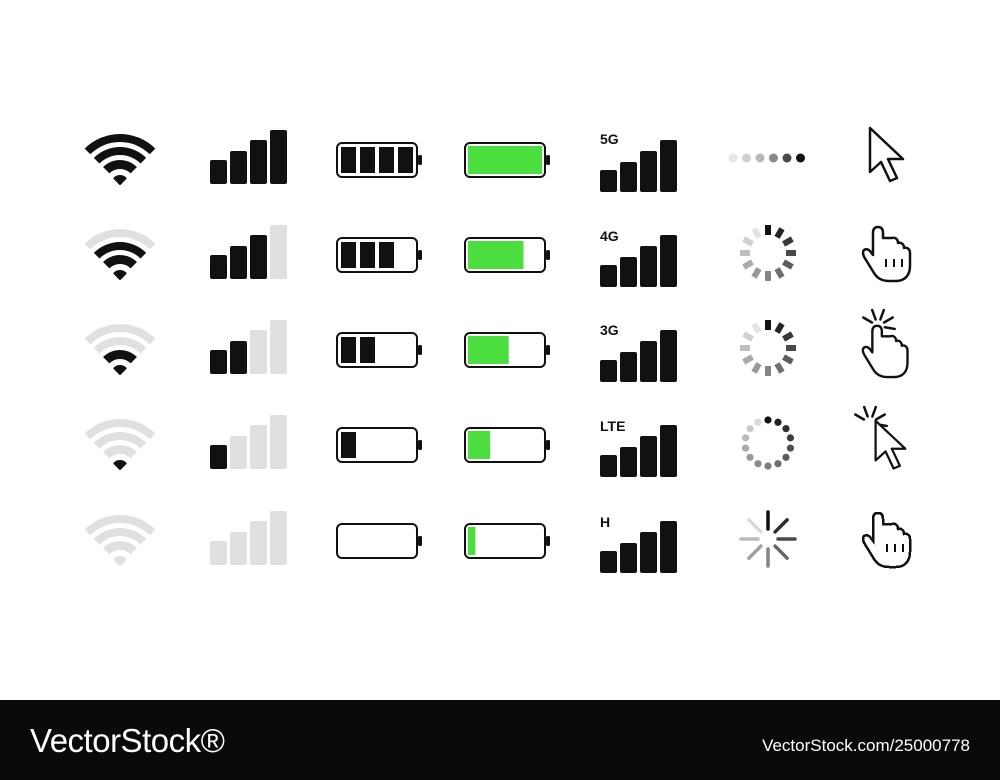  What do you see at coordinates (127, 740) in the screenshot?
I see `footer-brand: VectorStock®` at bounding box center [127, 740].